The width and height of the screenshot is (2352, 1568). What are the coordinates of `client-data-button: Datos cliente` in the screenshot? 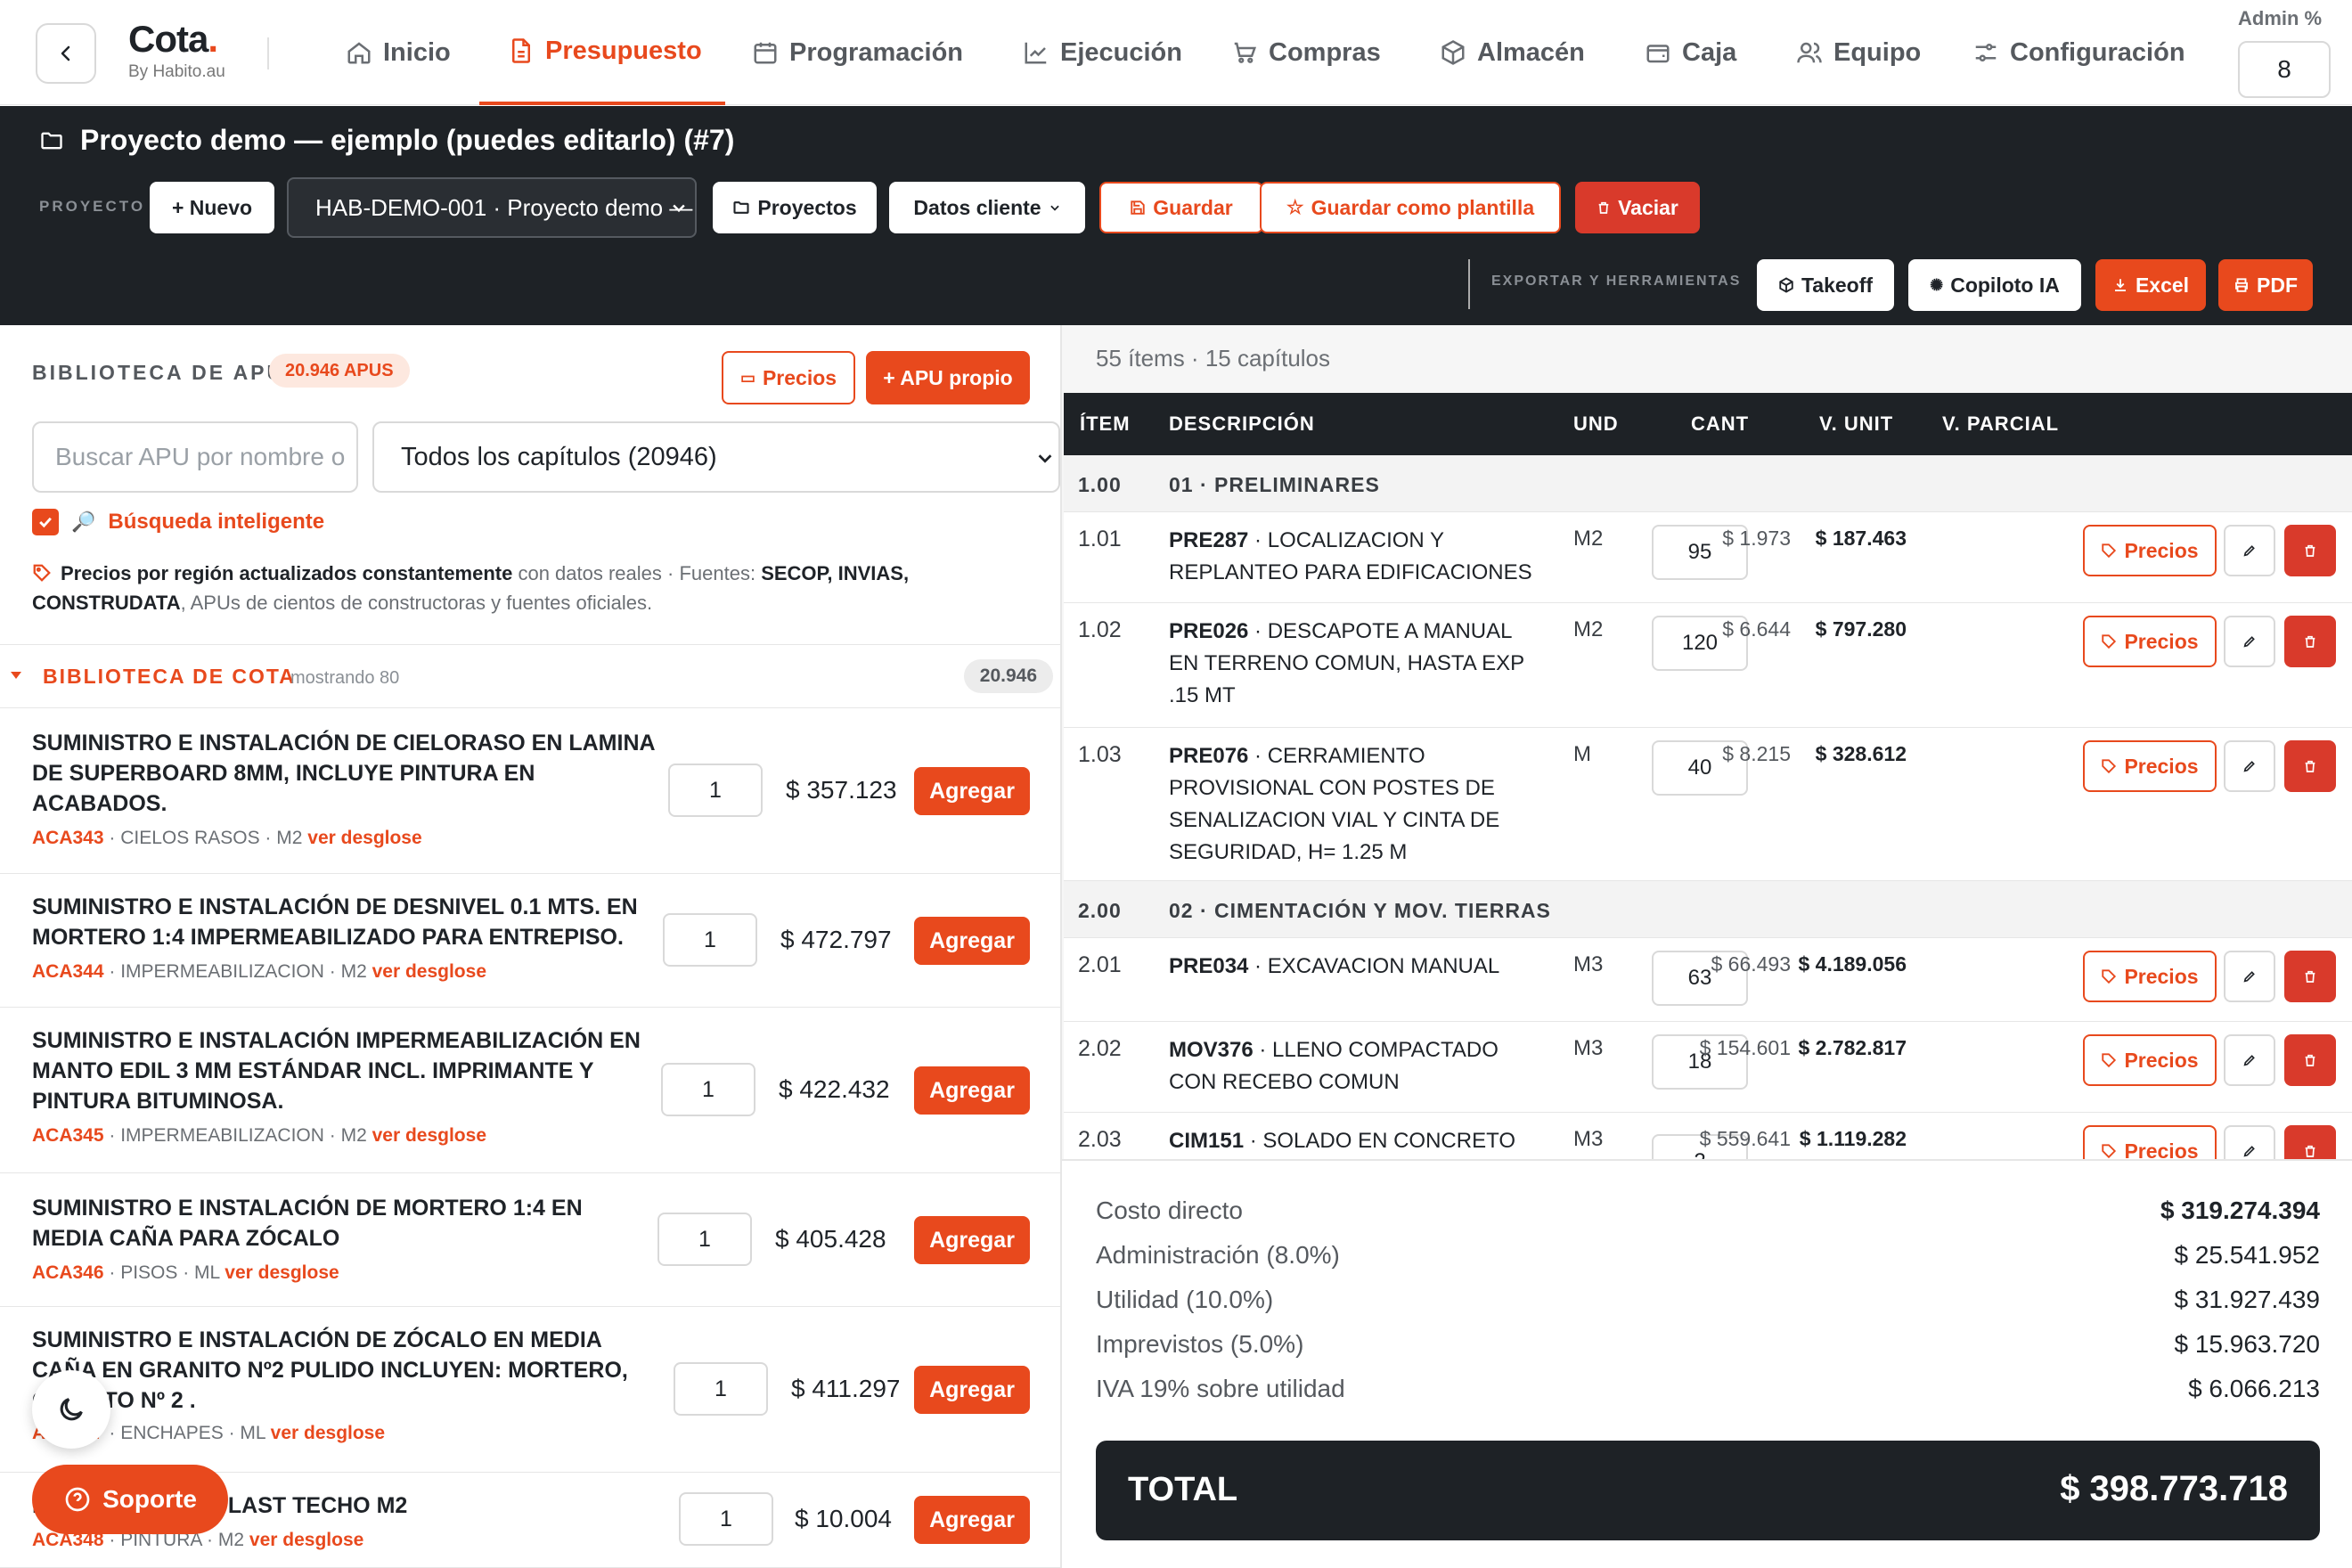 It's located at (987, 207).